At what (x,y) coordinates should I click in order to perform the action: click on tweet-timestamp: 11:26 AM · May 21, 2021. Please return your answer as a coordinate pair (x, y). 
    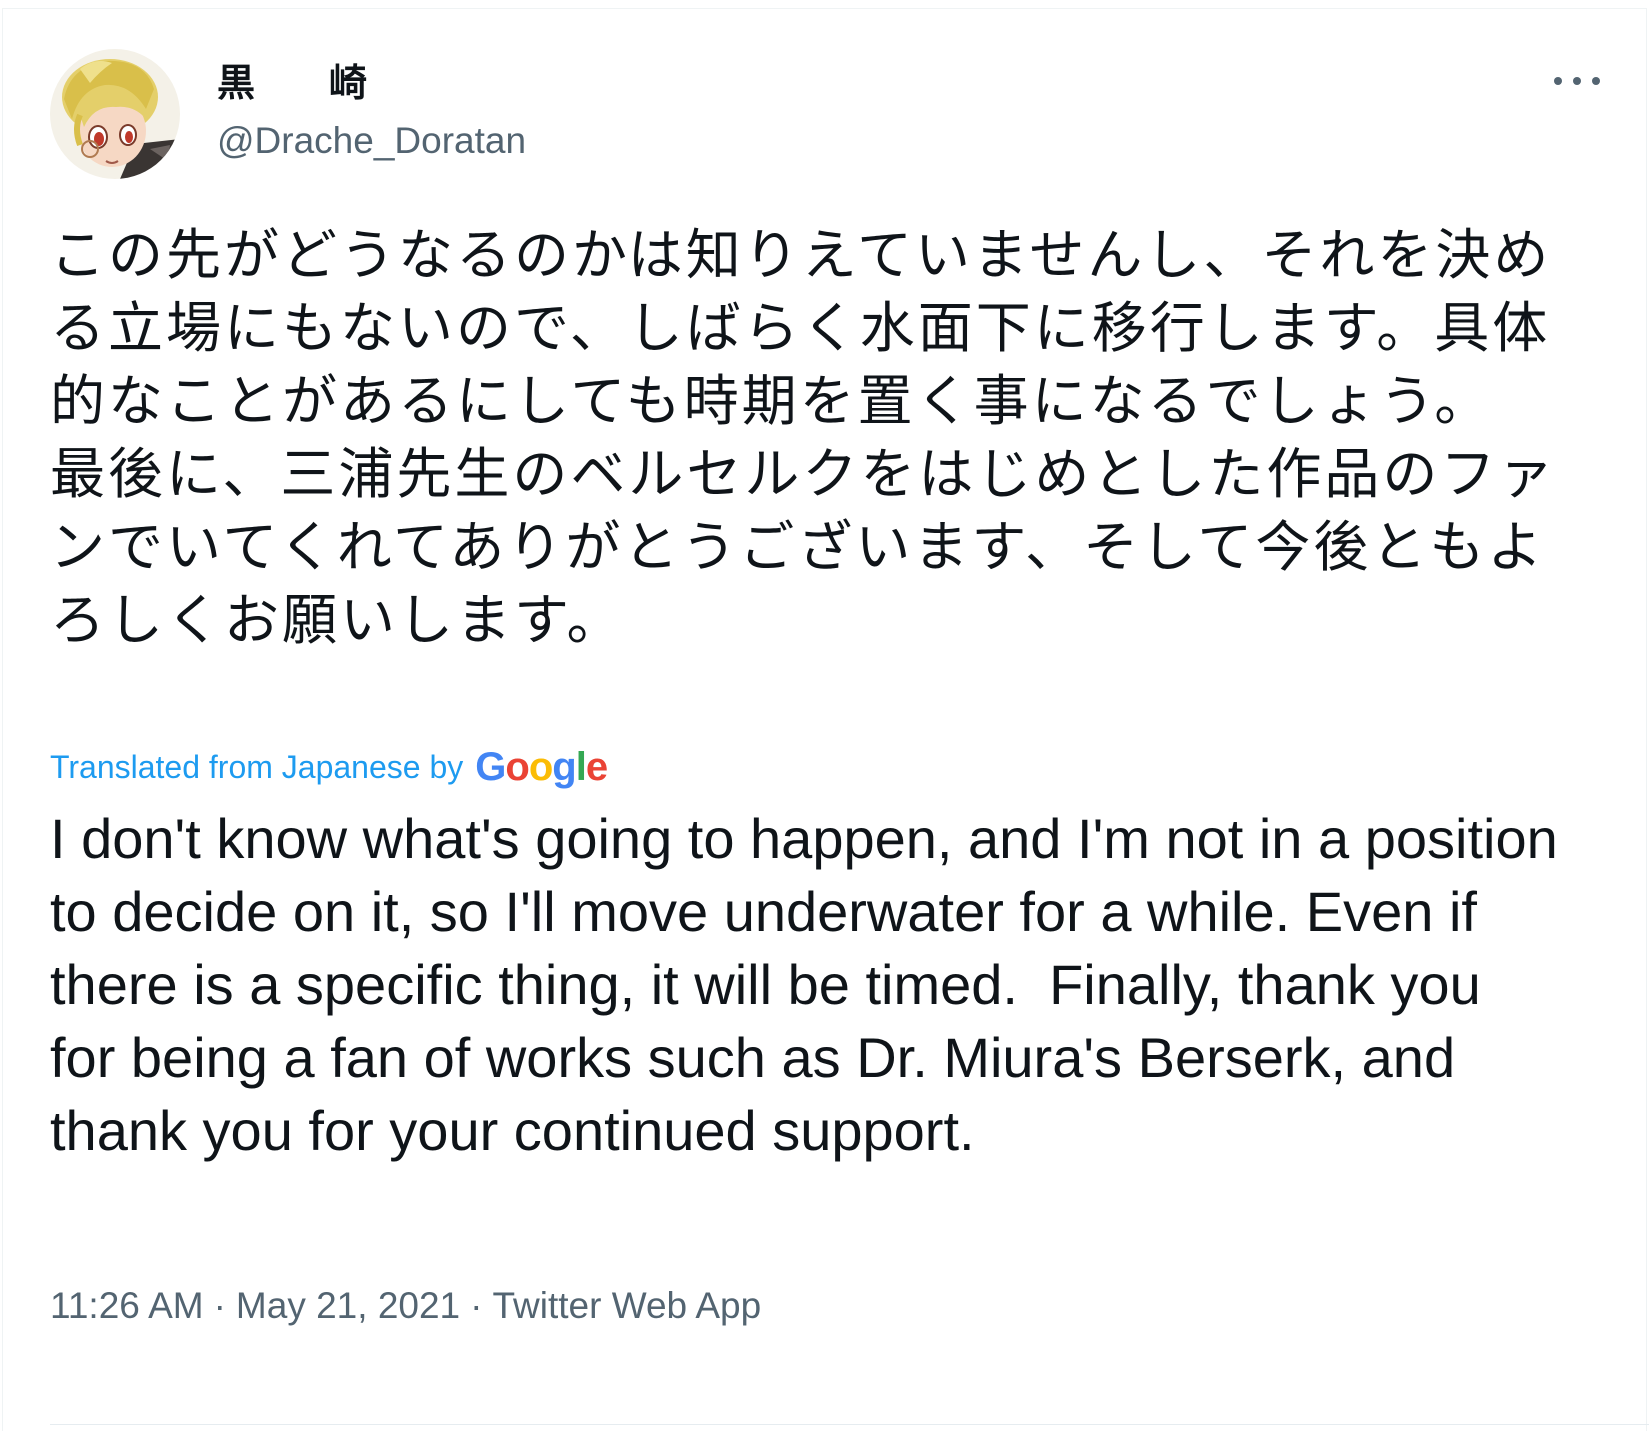
    Looking at the image, I should click on (255, 1305).